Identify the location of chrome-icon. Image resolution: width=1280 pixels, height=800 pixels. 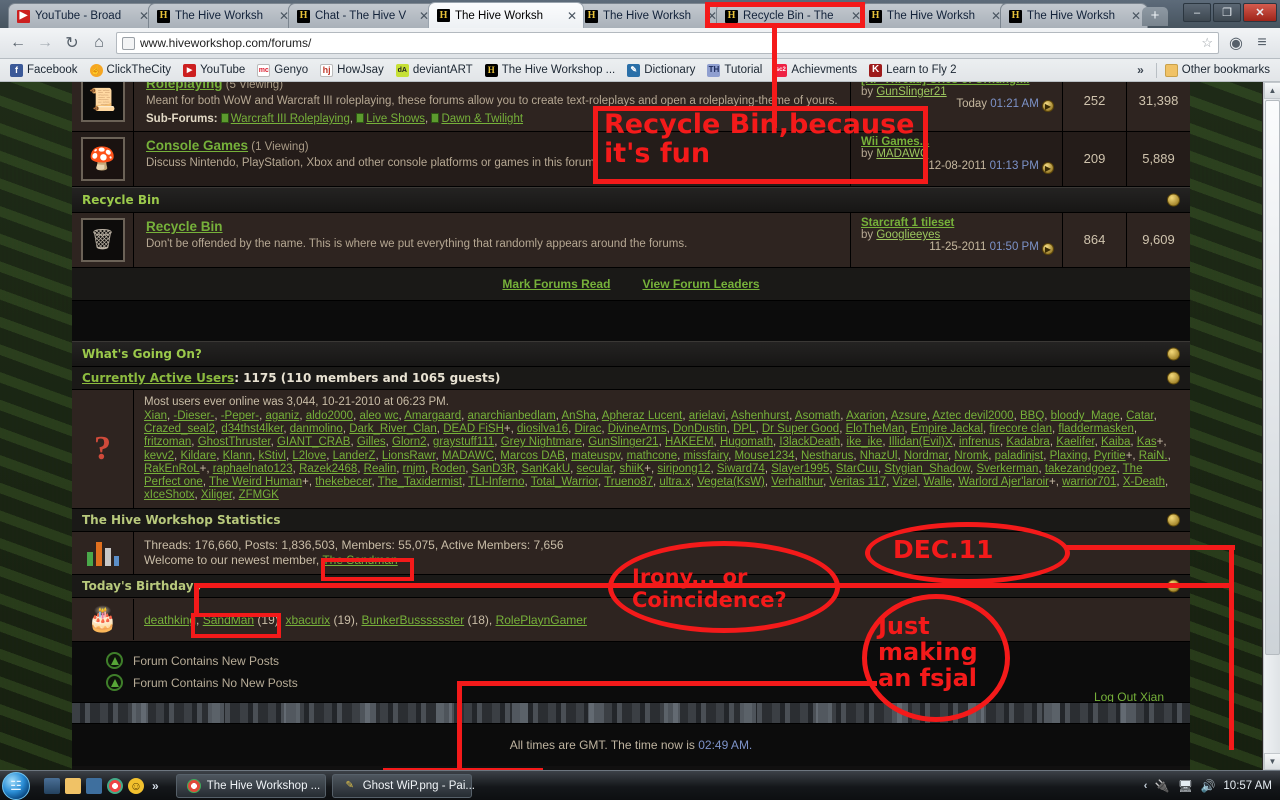
(115, 785).